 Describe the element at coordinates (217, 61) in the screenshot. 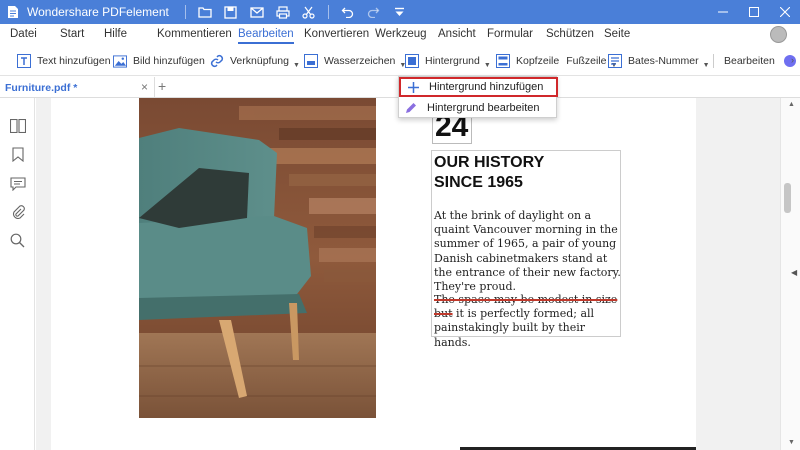

I see `link-icon` at that location.